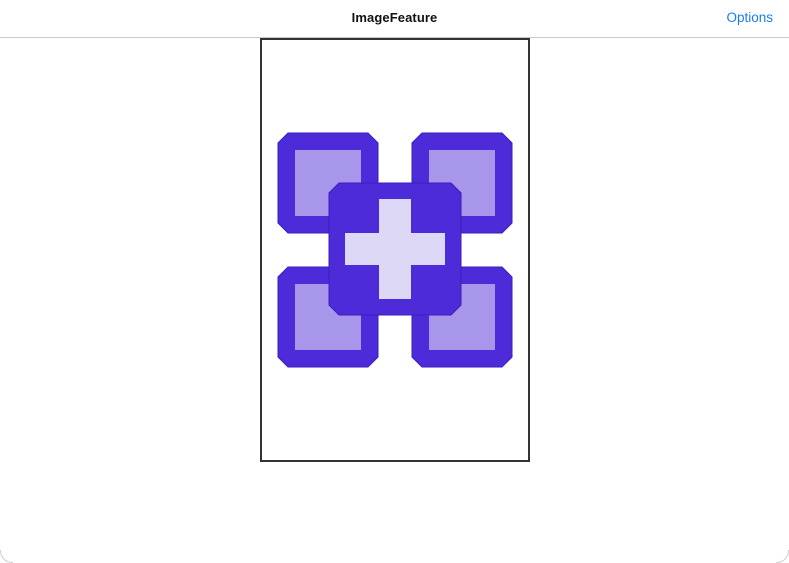  What do you see at coordinates (6, 556) in the screenshot?
I see `screen-corner-left` at bounding box center [6, 556].